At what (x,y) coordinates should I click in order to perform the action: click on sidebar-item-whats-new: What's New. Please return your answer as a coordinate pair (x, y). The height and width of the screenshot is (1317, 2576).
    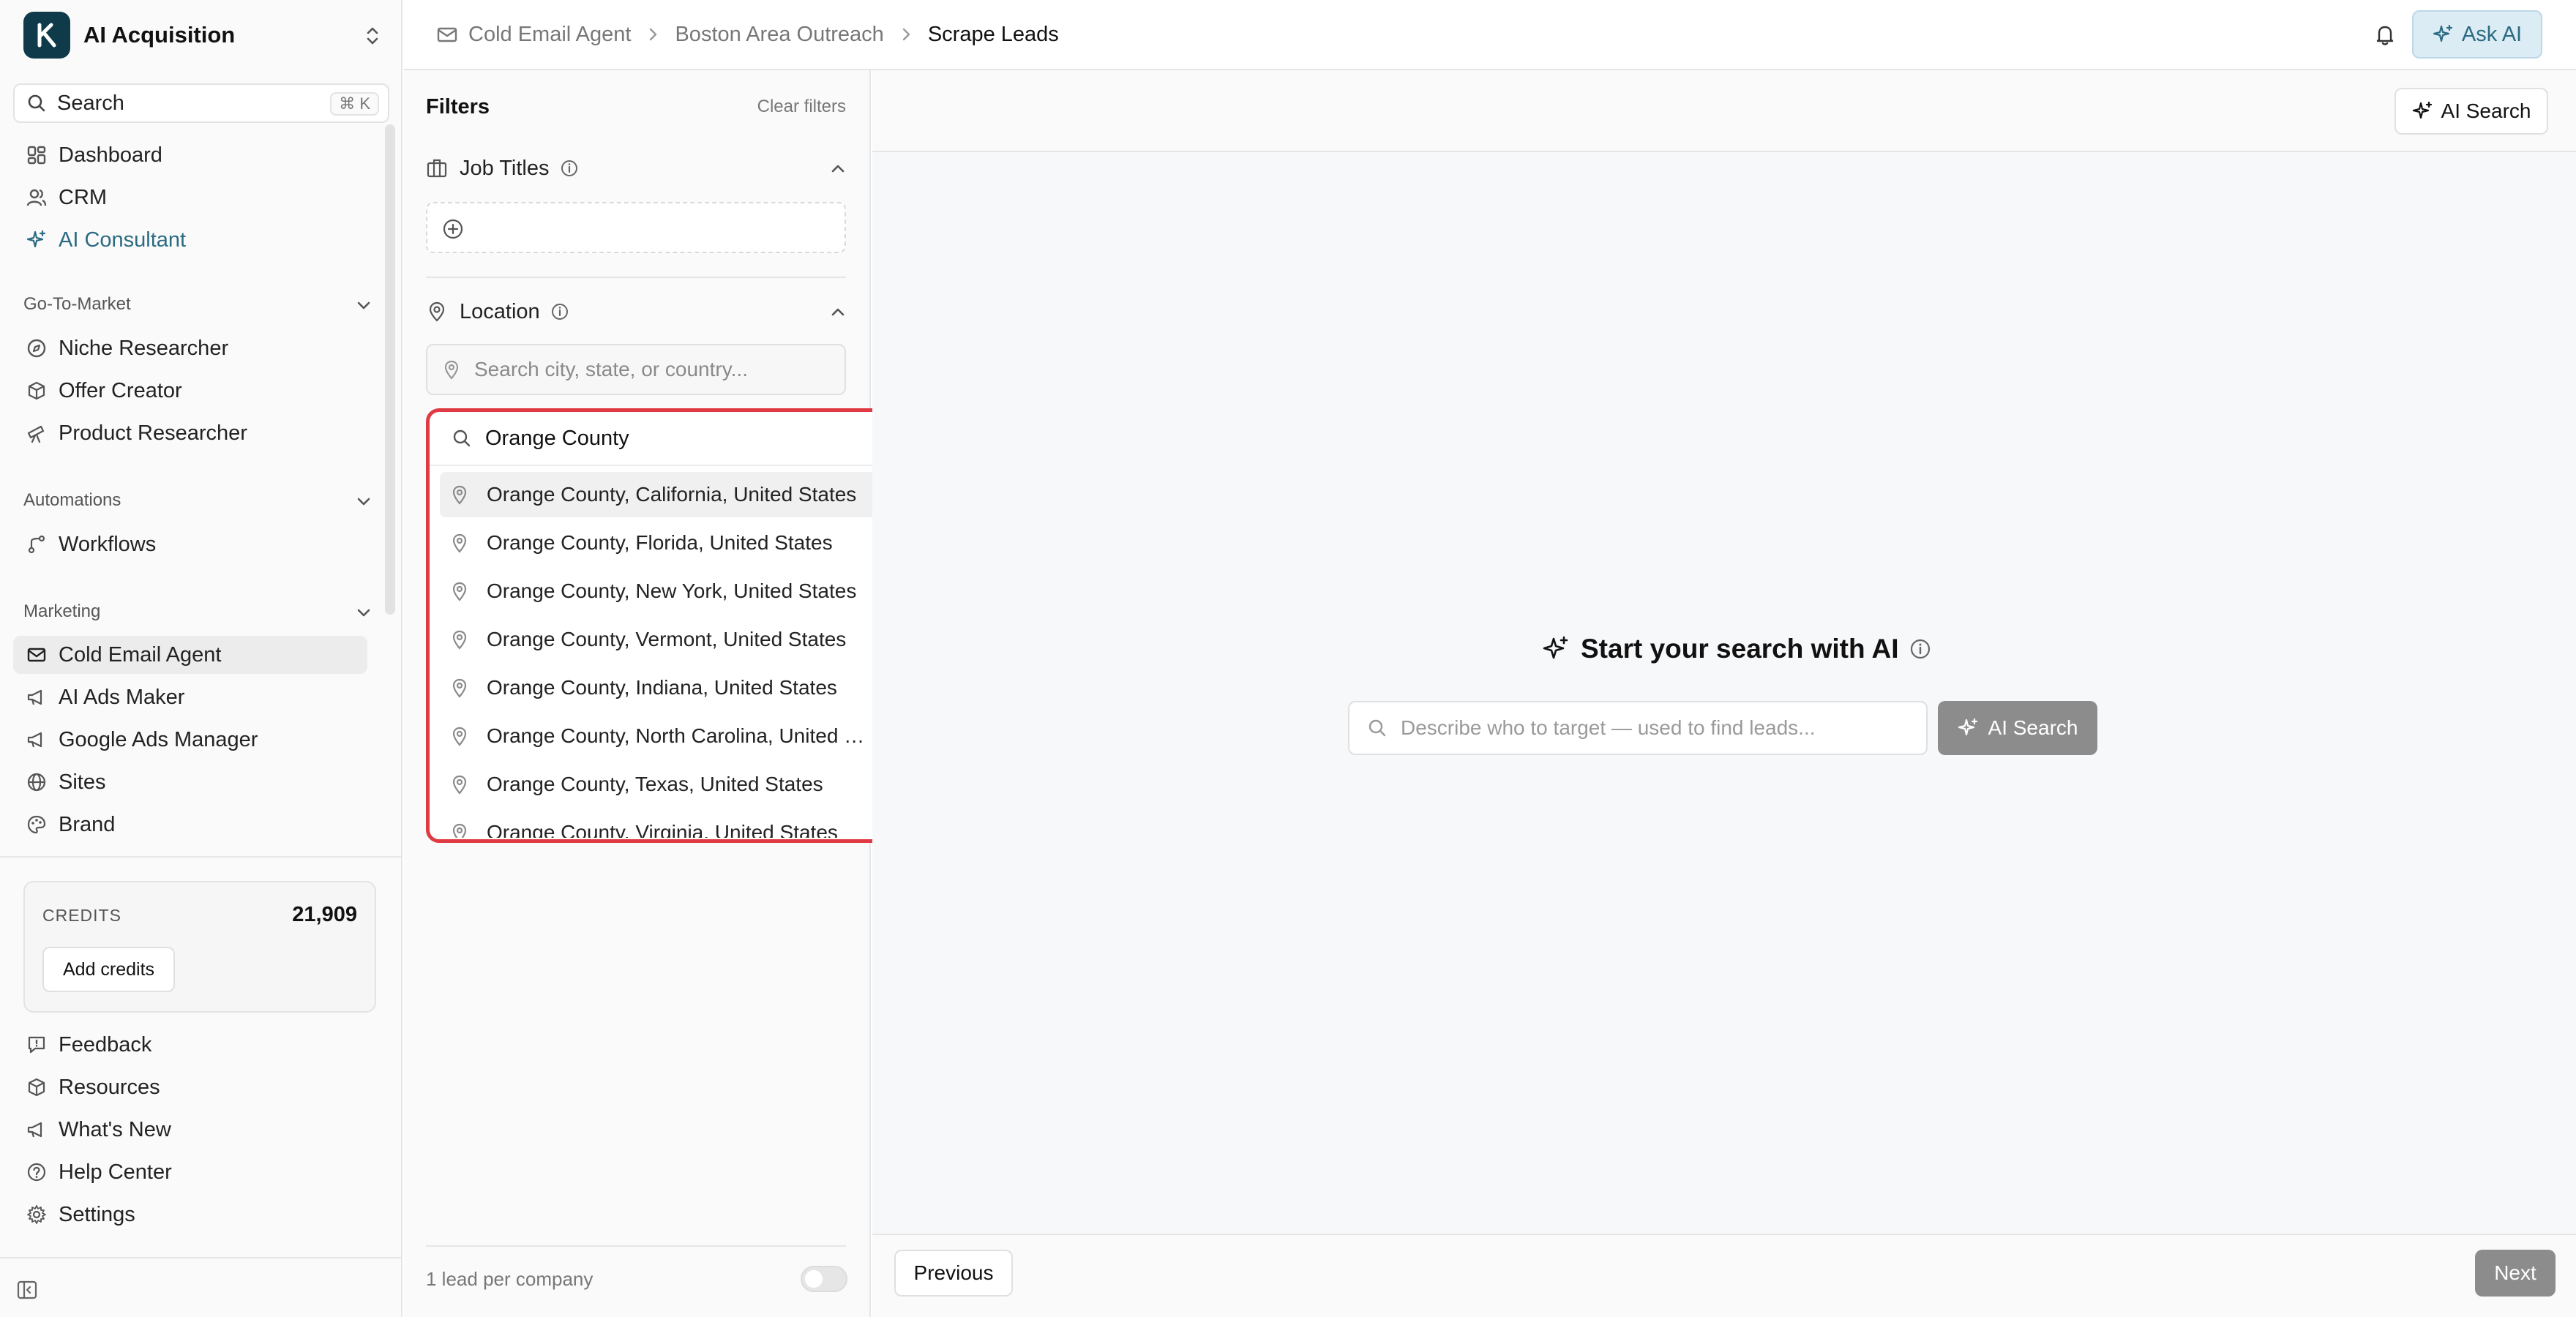
    Looking at the image, I should click on (190, 1130).